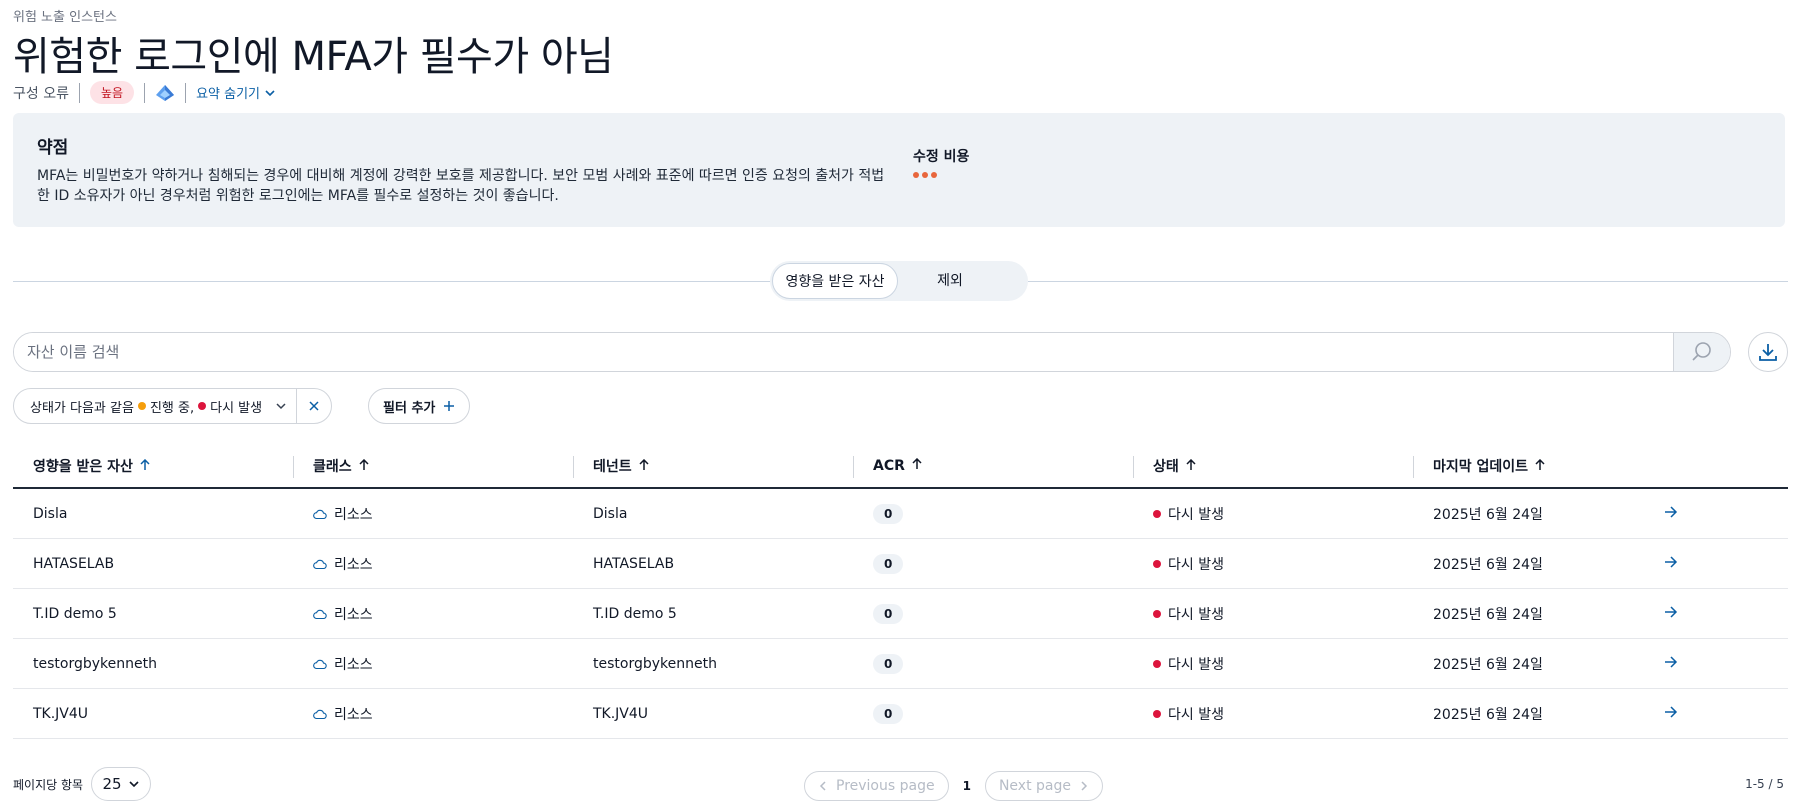 The image size is (1797, 801). Describe the element at coordinates (822, 786) in the screenshot. I see `chevron-left-icon` at that location.